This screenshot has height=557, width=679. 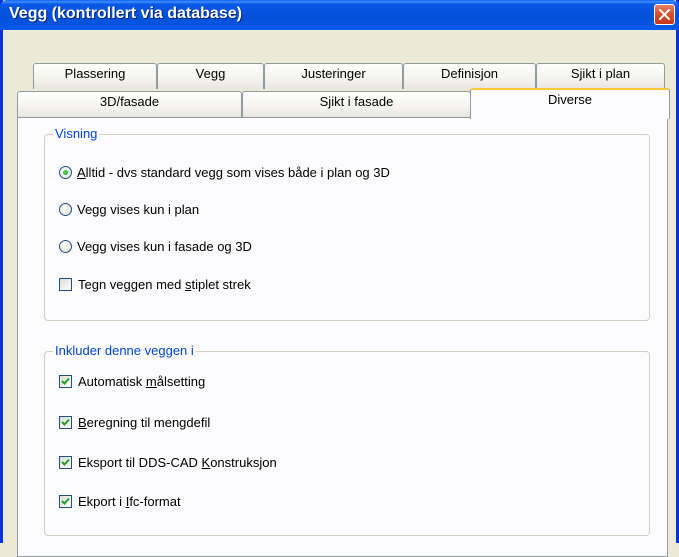 What do you see at coordinates (221, 284) in the screenshot?
I see `label-after: tiplet strek` at bounding box center [221, 284].